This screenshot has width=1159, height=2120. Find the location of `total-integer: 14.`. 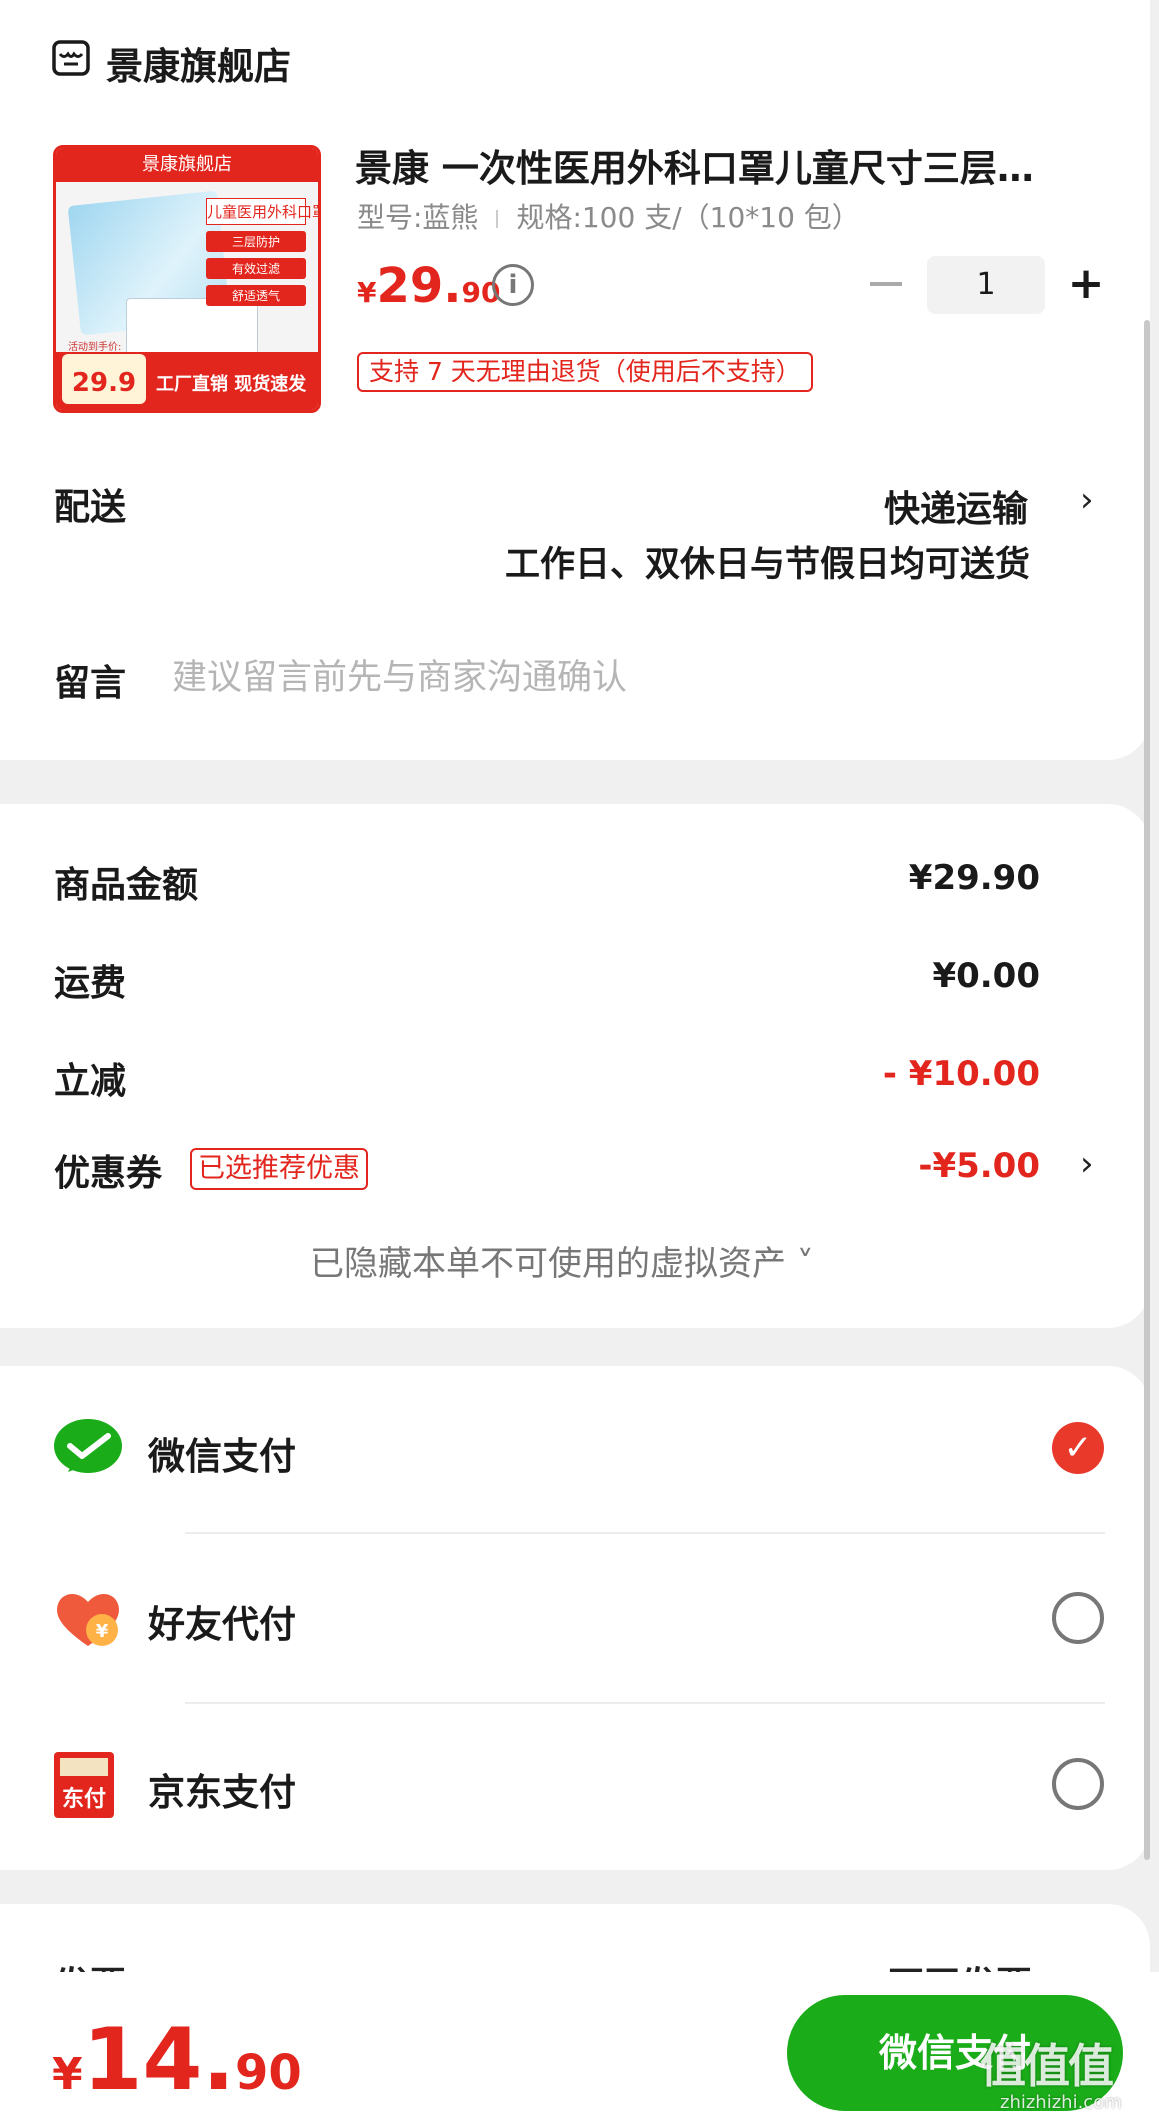

total-integer: 14. is located at coordinates (158, 2060).